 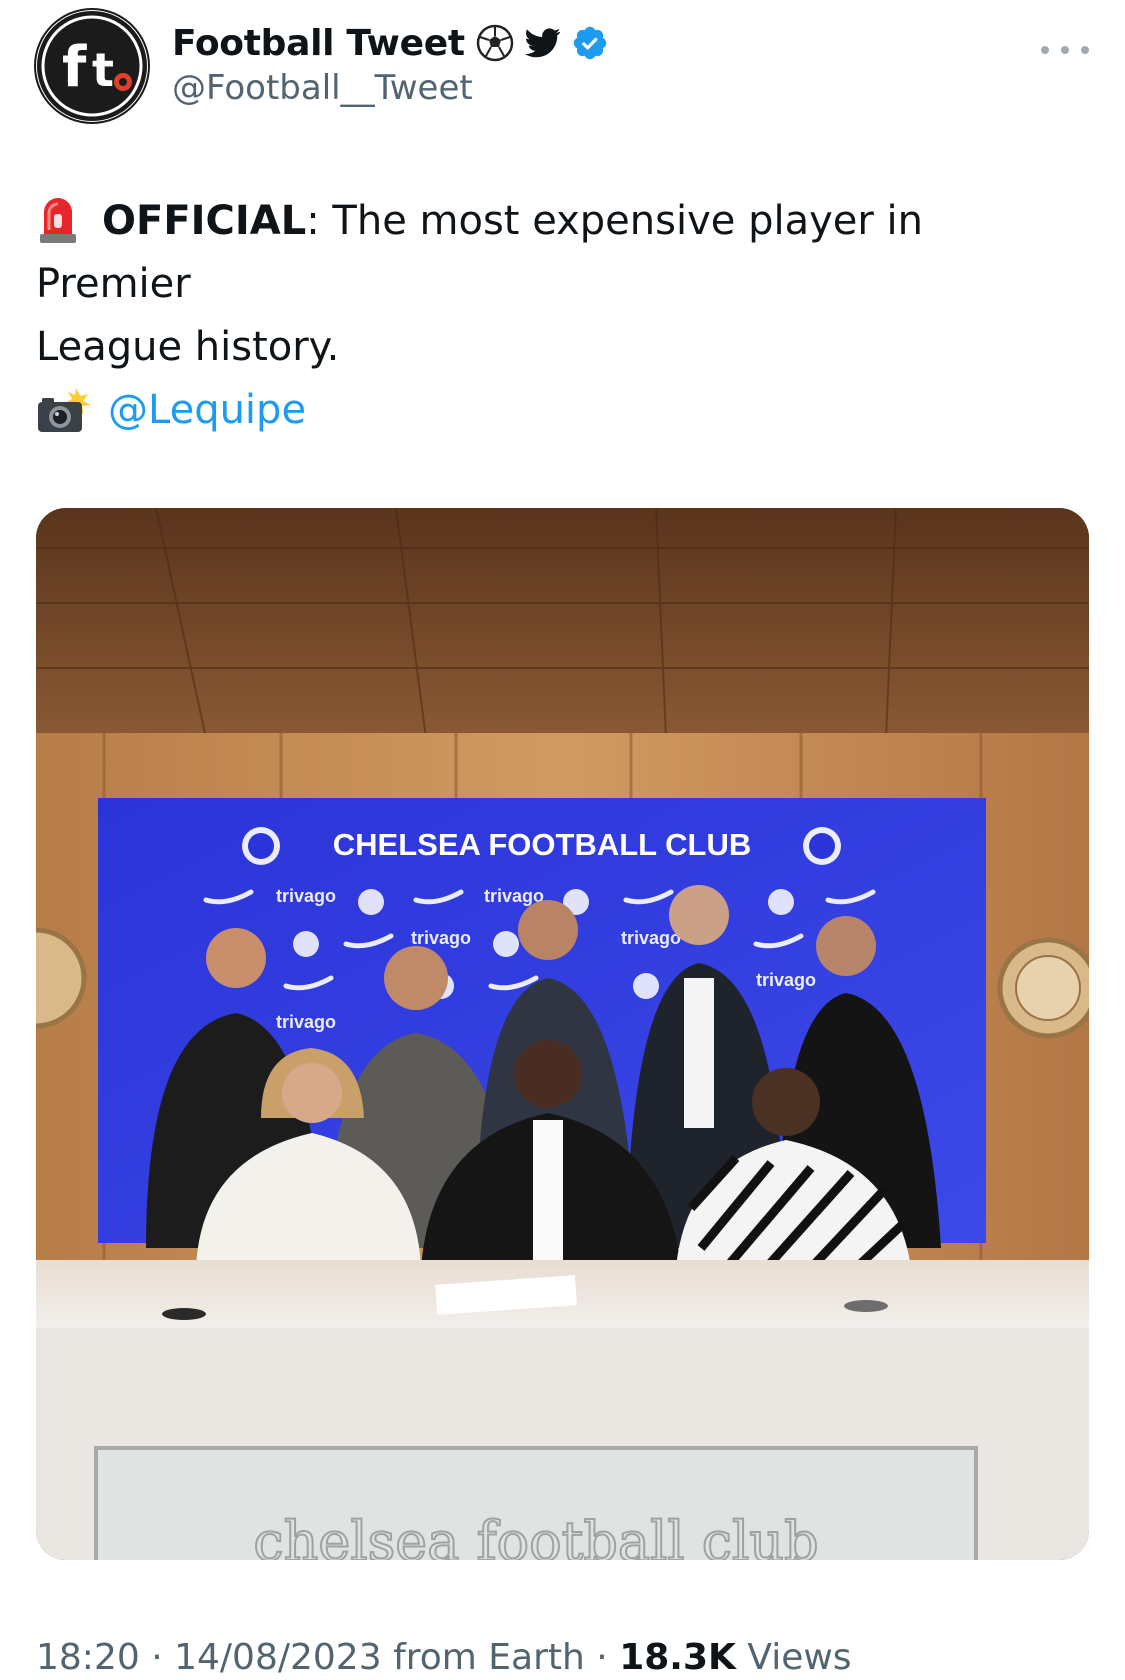 What do you see at coordinates (204, 221) in the screenshot?
I see `official-label: OFFICIAL` at bounding box center [204, 221].